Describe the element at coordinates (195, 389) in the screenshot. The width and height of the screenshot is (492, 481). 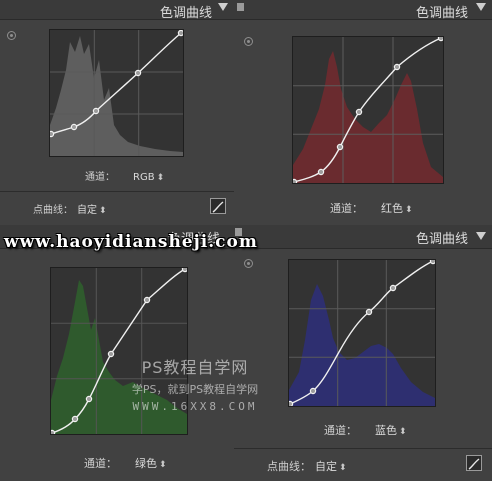
I see `watermark-subtitle: 学PS，就到PS教程自学网` at that location.